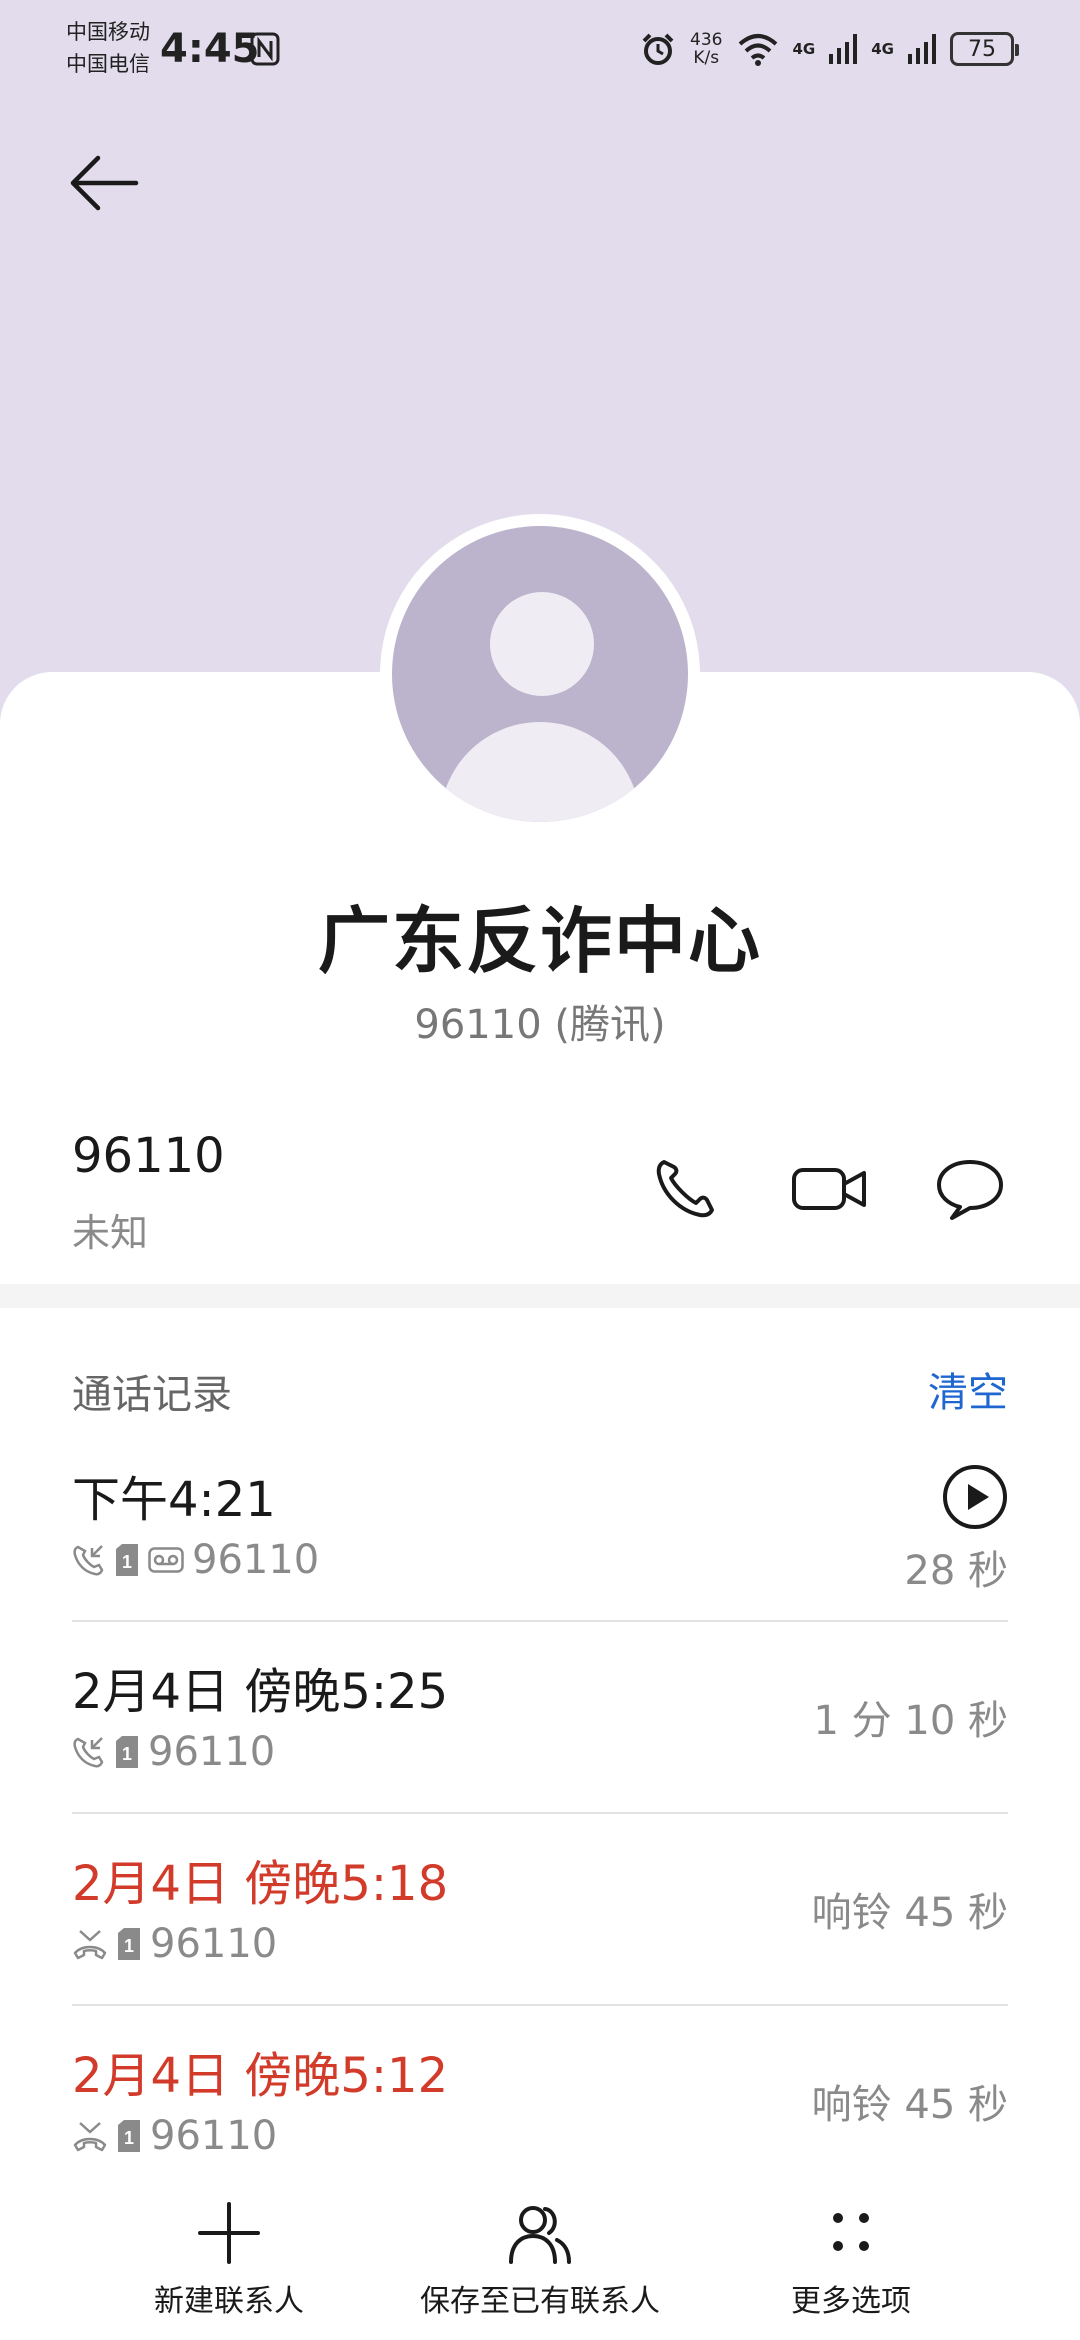 The width and height of the screenshot is (1080, 2340). I want to click on section-divider, so click(540, 1296).